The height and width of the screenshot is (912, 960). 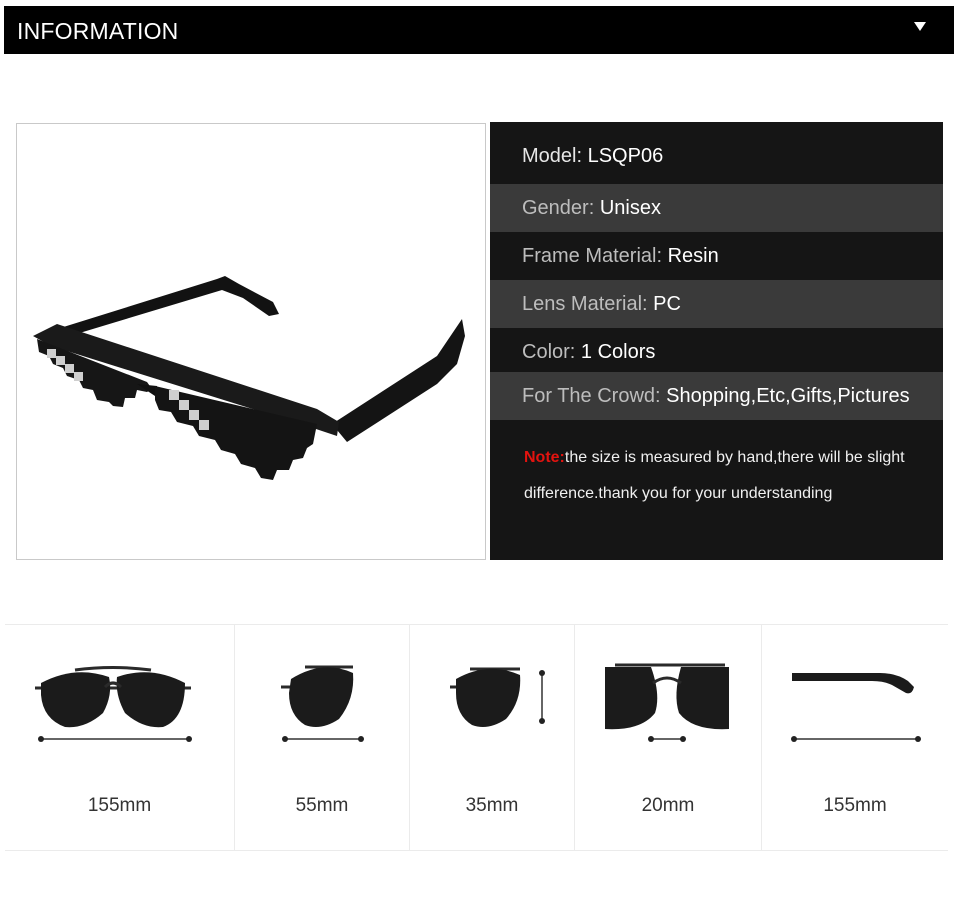 I want to click on note-label: Note:, so click(x=544, y=457).